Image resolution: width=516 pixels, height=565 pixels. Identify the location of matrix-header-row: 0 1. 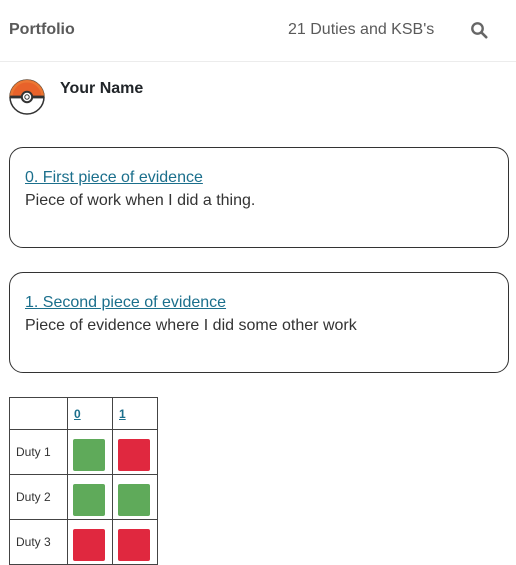
(83, 413).